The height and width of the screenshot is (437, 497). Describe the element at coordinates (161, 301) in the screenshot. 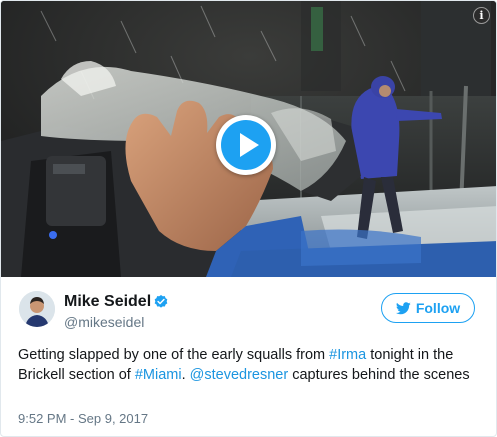

I see `verified-badge-icon` at that location.